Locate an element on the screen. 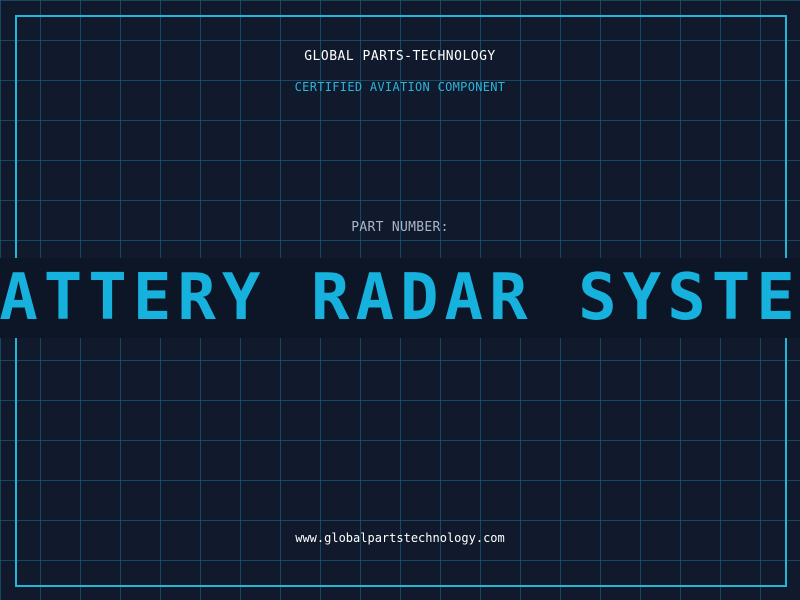  certification-subtitle: CERTIFIED AVIATION COMPONENT is located at coordinates (400, 87).